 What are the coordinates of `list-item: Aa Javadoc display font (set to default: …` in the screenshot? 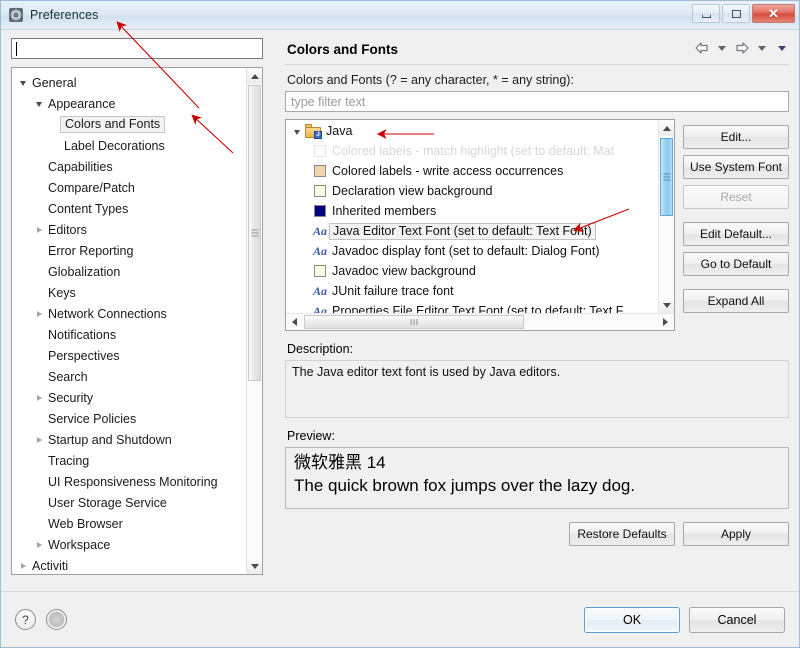 It's located at (472, 251).